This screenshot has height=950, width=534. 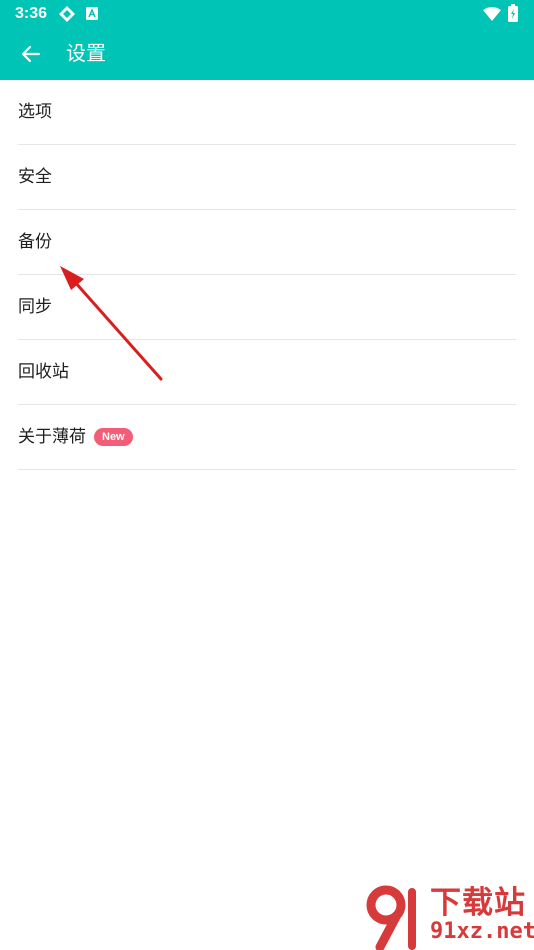 I want to click on battery-icon, so click(x=513, y=13).